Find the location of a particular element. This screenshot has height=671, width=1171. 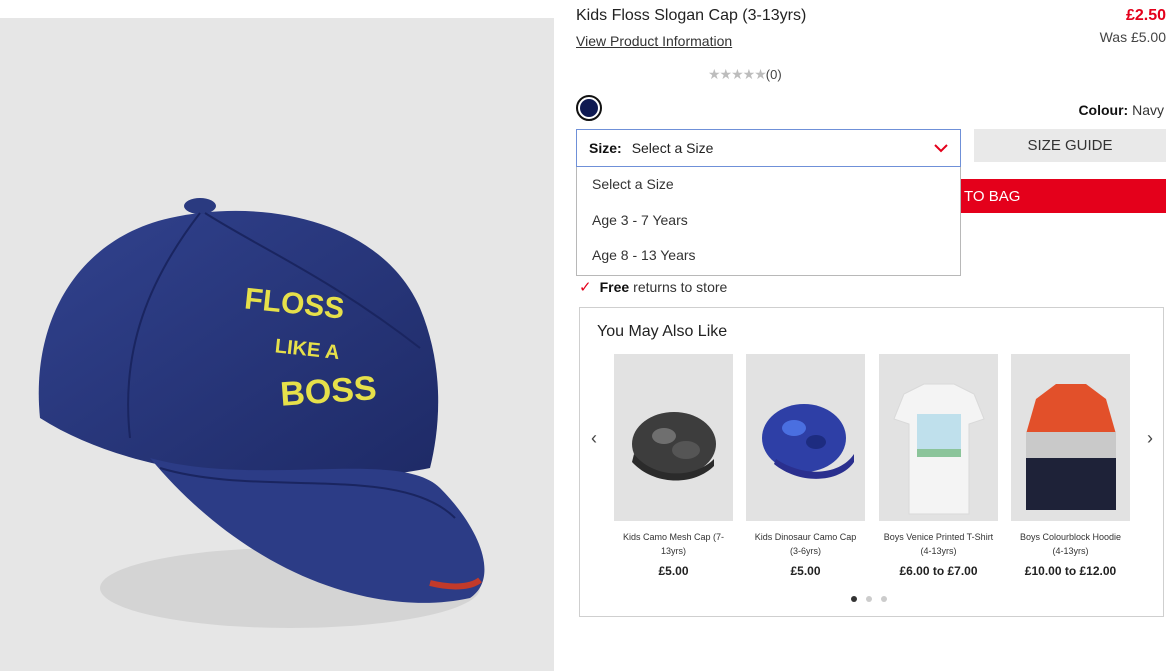

product-card: Kids Dinosaur Camo Cap (3-6yrs) £5.00 is located at coordinates (805, 466).